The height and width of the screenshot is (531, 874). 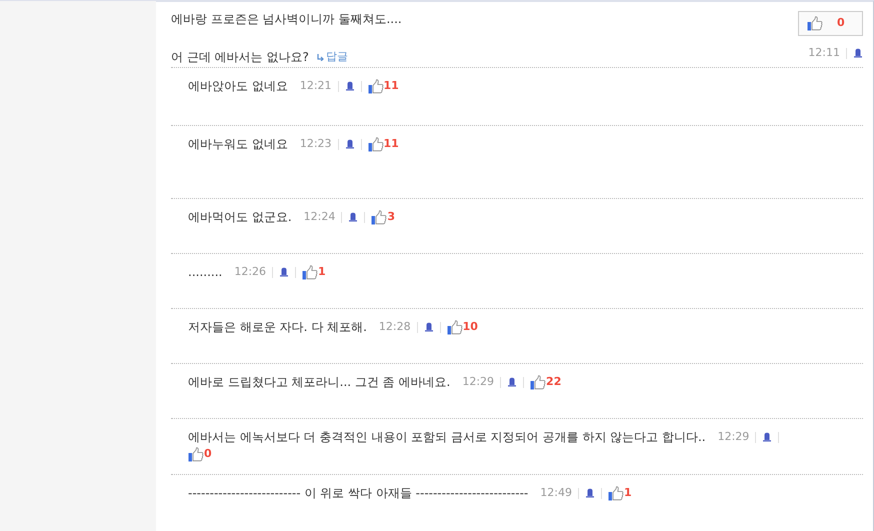 What do you see at coordinates (391, 216) in the screenshot?
I see `like-count: 3` at bounding box center [391, 216].